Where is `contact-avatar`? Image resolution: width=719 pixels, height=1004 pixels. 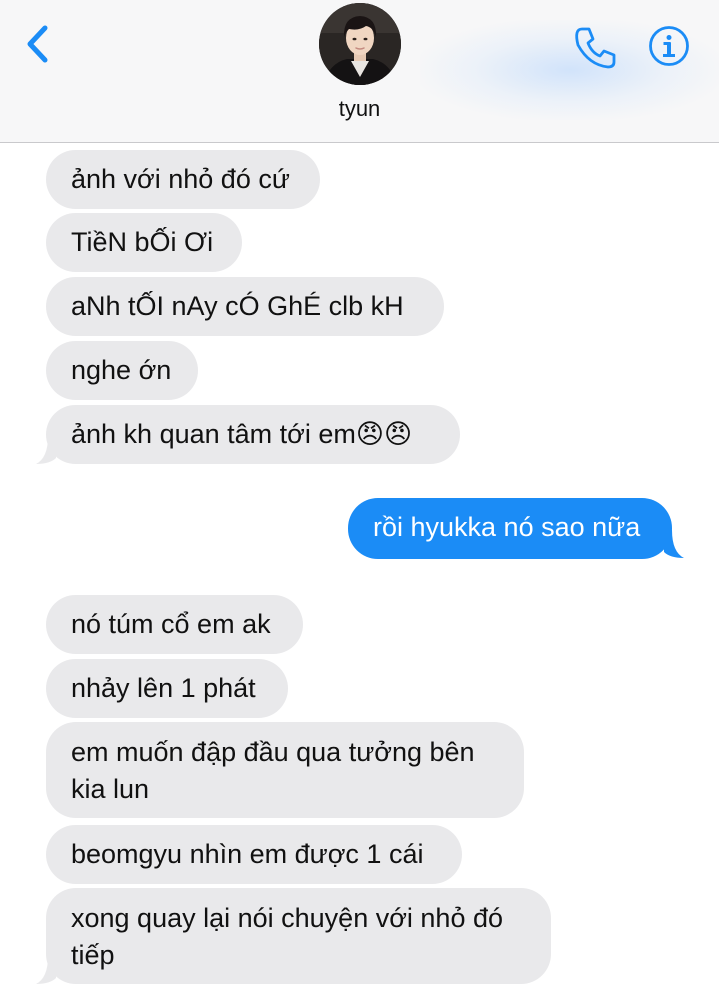
contact-avatar is located at coordinates (360, 44).